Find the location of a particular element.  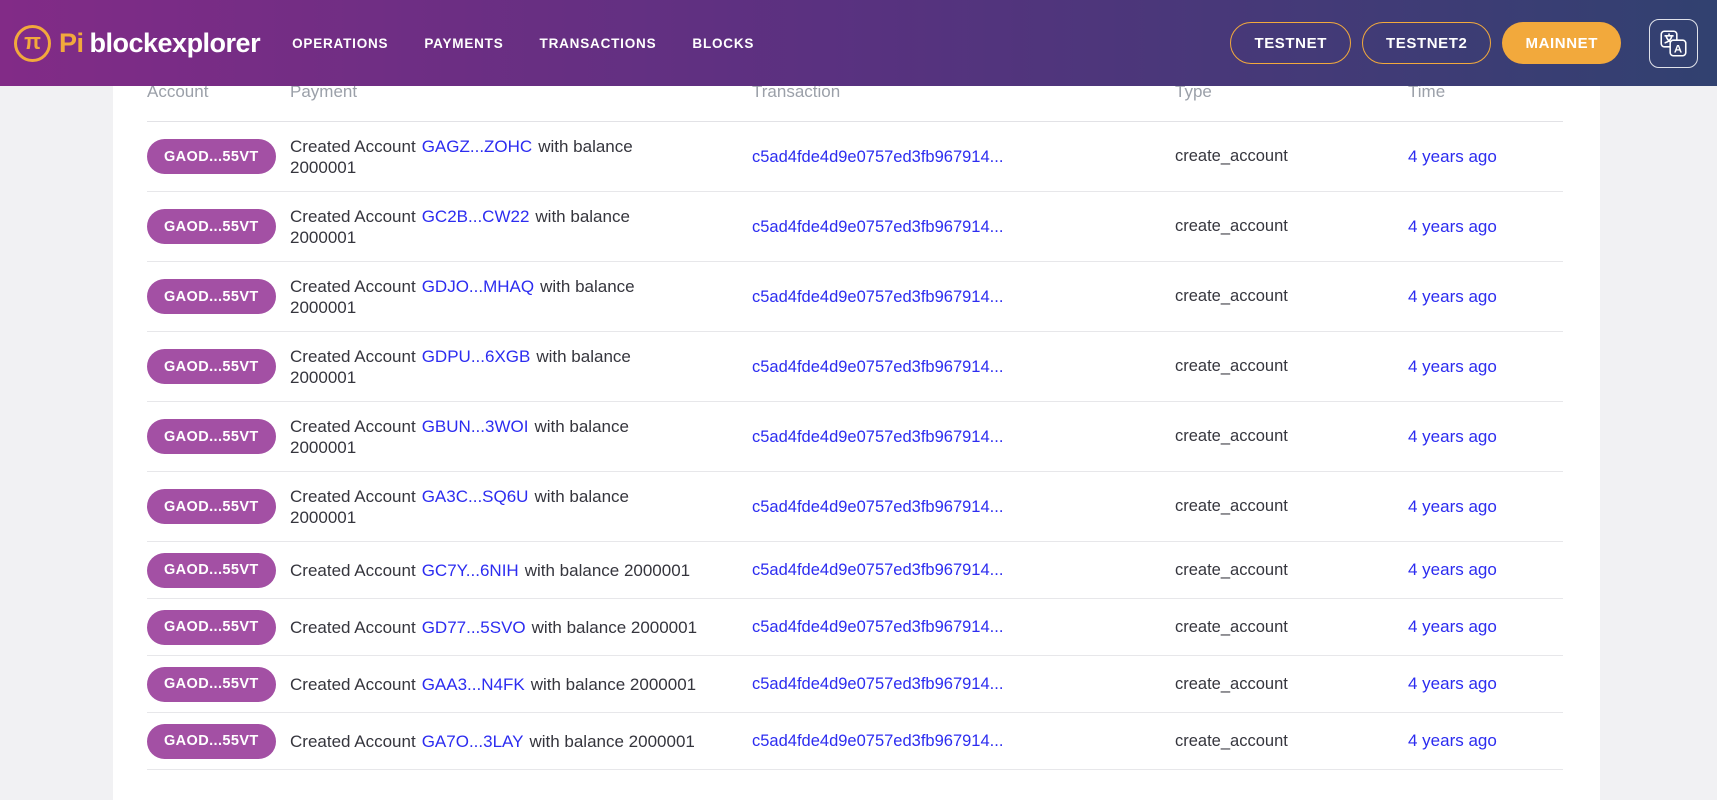

brand-logo: π Pi blockexplorer is located at coordinates (137, 43).